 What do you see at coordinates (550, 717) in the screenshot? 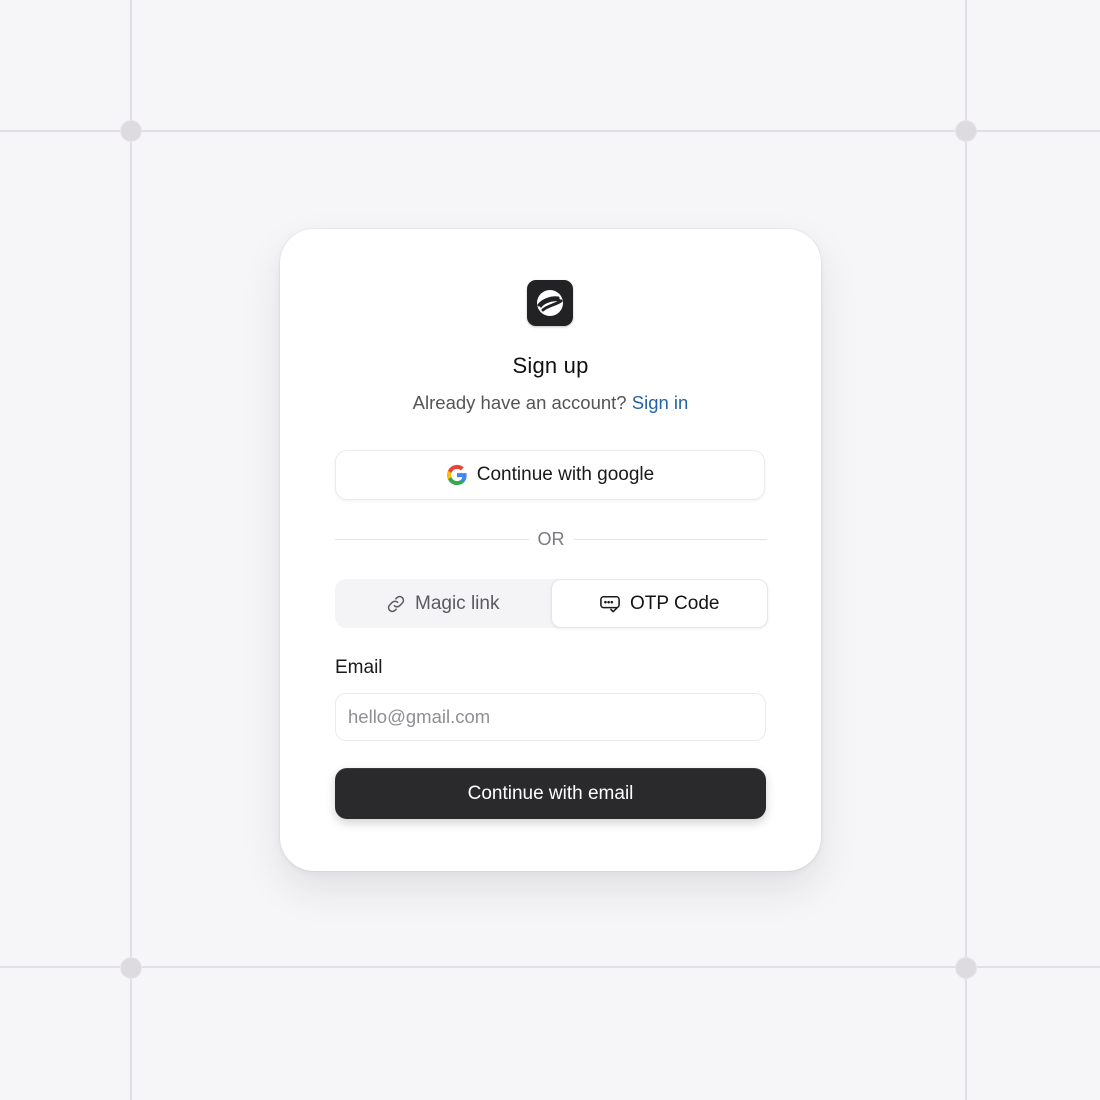
I see `email-field` at bounding box center [550, 717].